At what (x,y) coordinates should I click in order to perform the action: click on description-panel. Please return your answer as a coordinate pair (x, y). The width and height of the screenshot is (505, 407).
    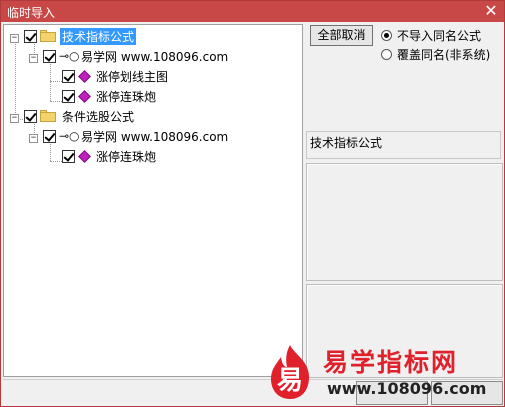
    Looking at the image, I should click on (404, 222).